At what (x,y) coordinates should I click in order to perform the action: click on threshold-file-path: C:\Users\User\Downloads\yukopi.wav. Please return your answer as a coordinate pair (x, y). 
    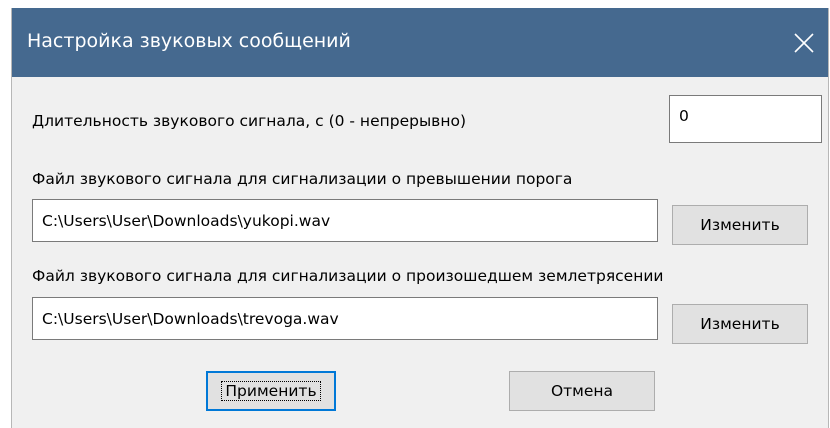
    Looking at the image, I should click on (186, 220).